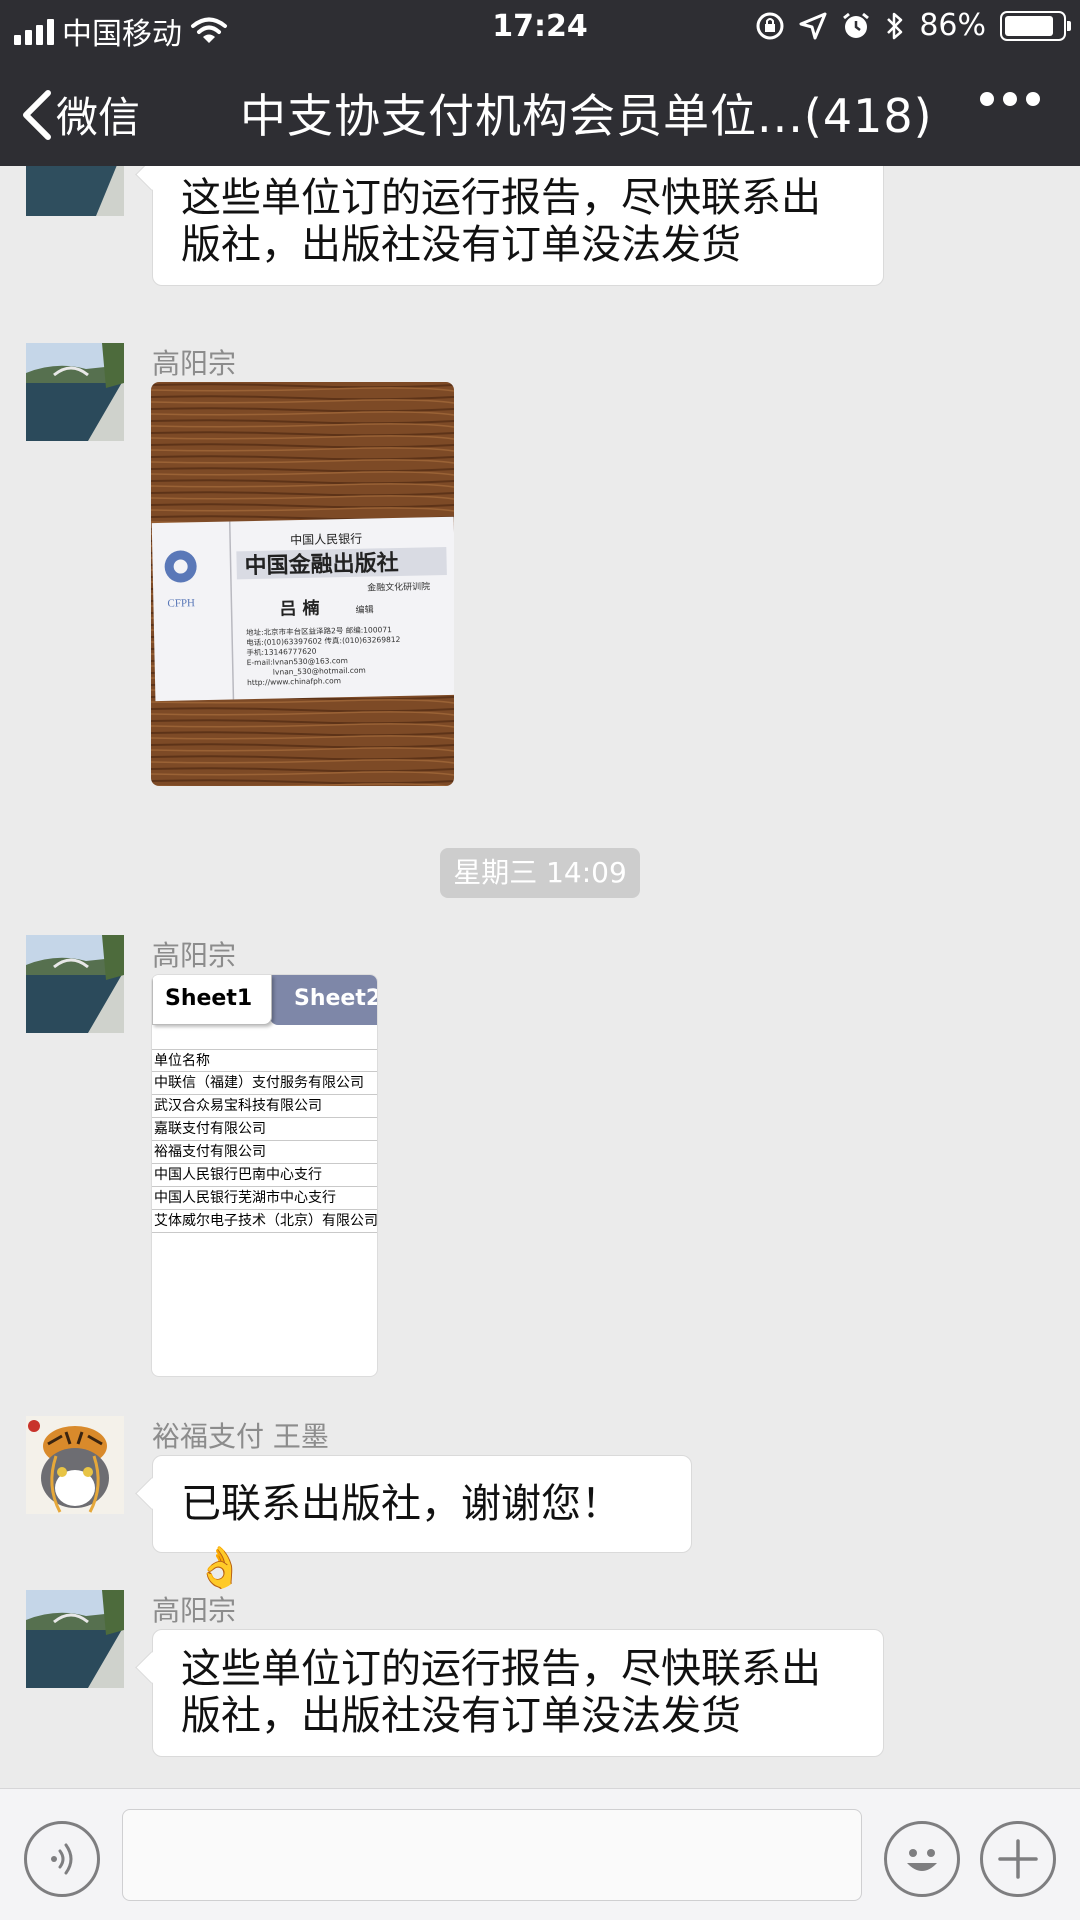 Image resolution: width=1080 pixels, height=1920 pixels. Describe the element at coordinates (220, 1568) in the screenshot. I see `ok-hand-emoji: 👌` at that location.